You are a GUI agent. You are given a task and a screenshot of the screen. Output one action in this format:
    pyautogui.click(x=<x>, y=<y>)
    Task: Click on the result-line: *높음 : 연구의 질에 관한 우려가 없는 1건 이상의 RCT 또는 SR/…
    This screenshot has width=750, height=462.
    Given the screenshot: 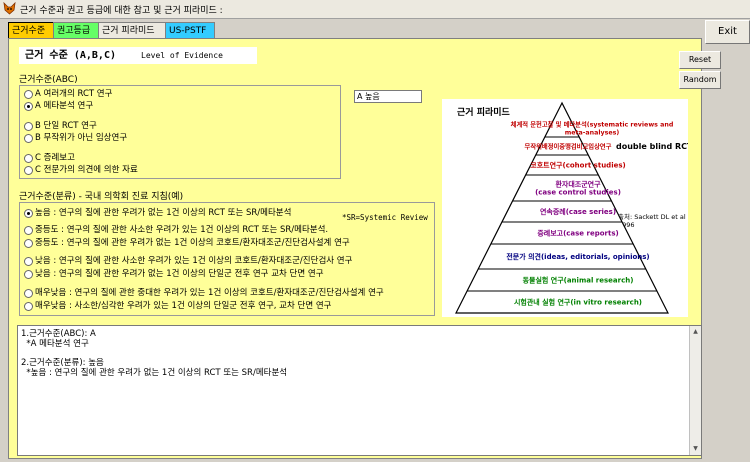 What is the action you would take?
    pyautogui.click(x=154, y=373)
    